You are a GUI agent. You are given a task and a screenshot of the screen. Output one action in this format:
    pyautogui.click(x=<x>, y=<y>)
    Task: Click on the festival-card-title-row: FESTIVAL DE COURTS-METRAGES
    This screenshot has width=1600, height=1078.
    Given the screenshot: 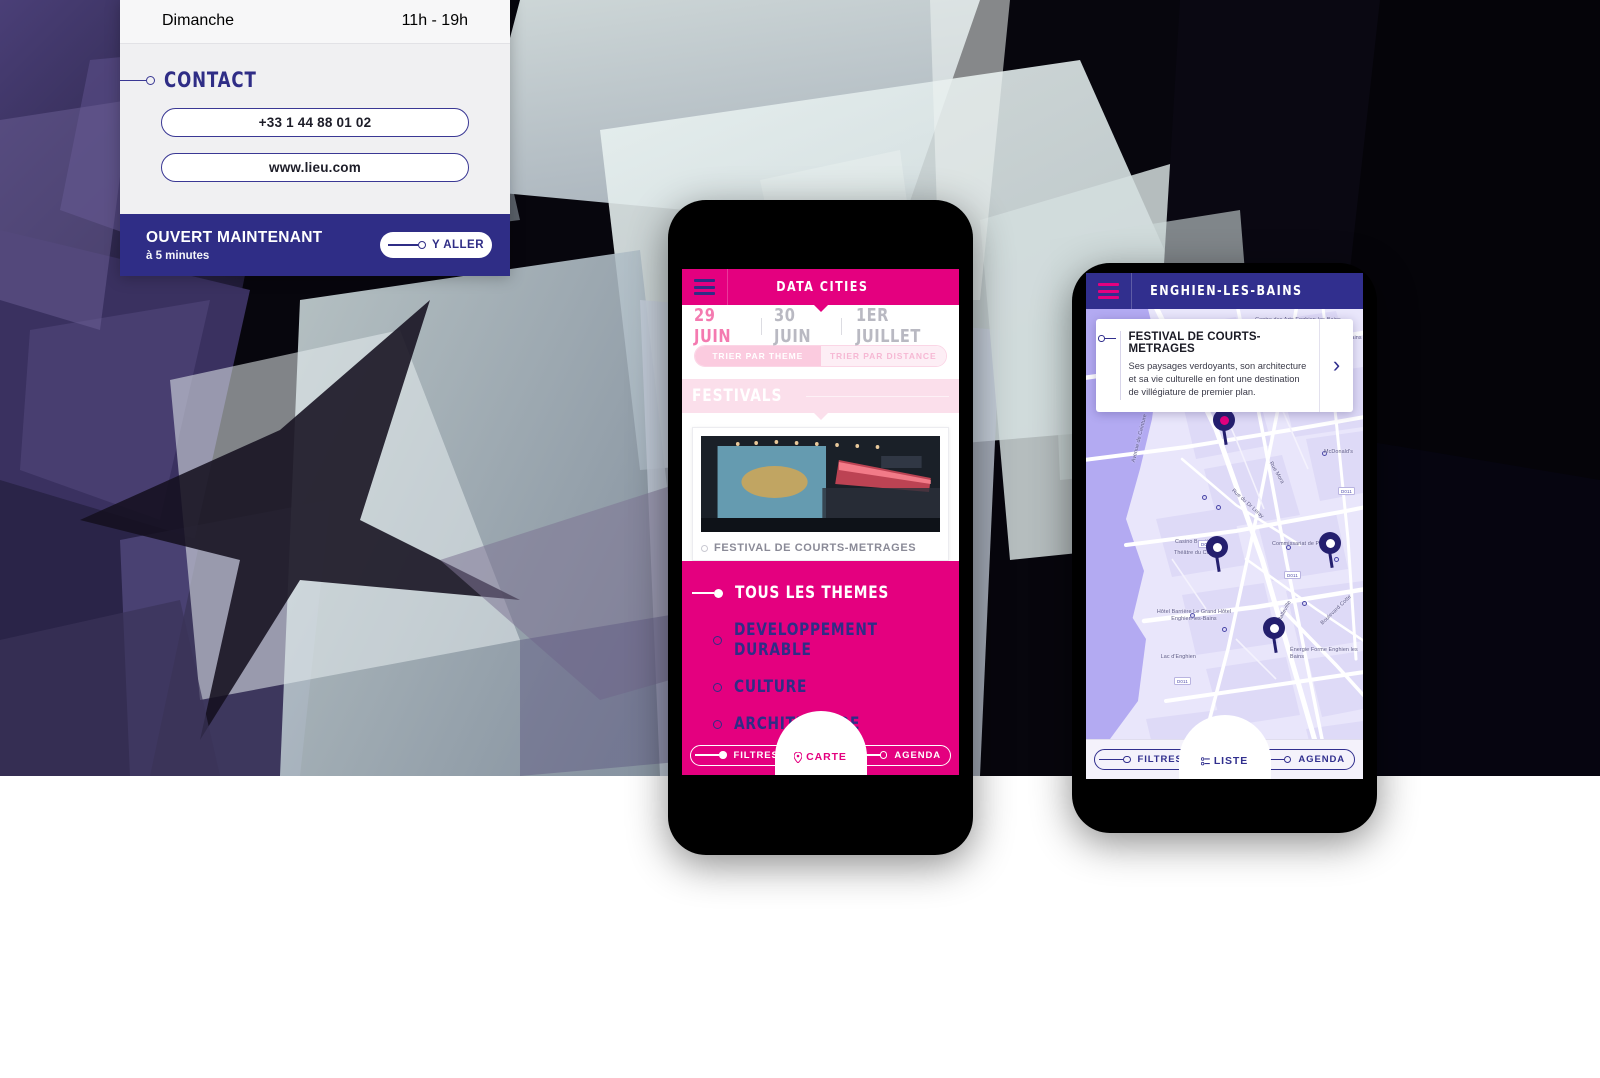 What is the action you would take?
    pyautogui.click(x=820, y=548)
    